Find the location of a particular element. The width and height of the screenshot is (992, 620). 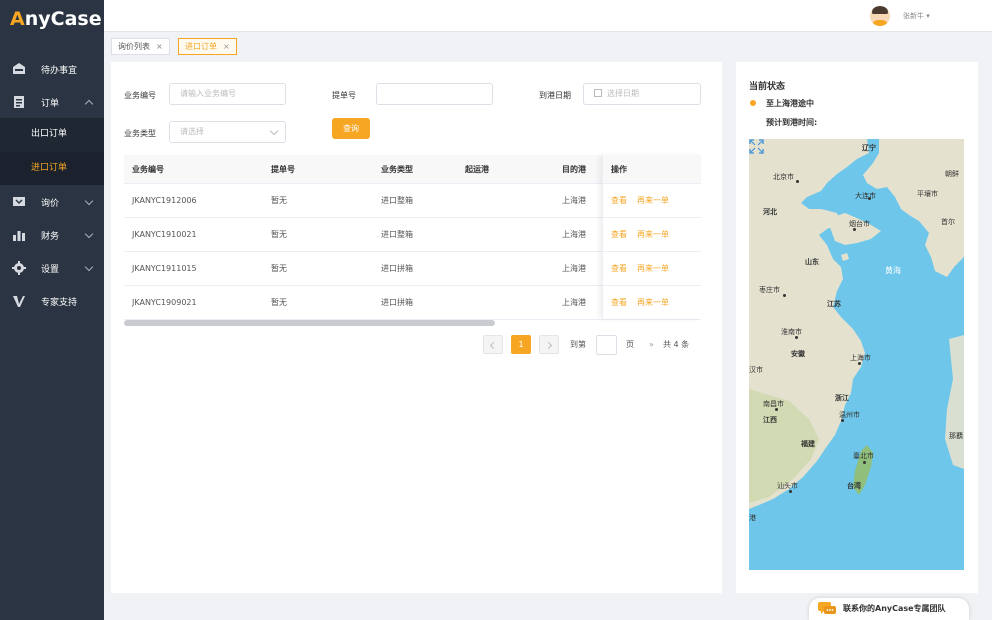

avatar is located at coordinates (880, 16).